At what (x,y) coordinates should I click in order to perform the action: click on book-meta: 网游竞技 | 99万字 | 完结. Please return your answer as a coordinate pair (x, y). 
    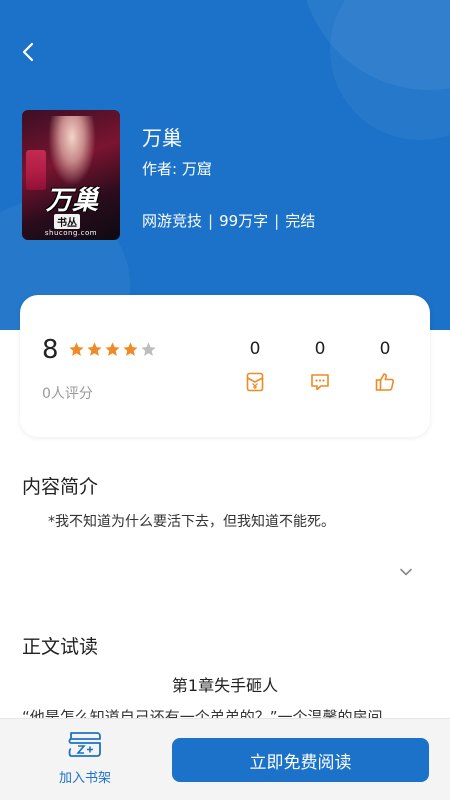
    Looking at the image, I should click on (228, 220).